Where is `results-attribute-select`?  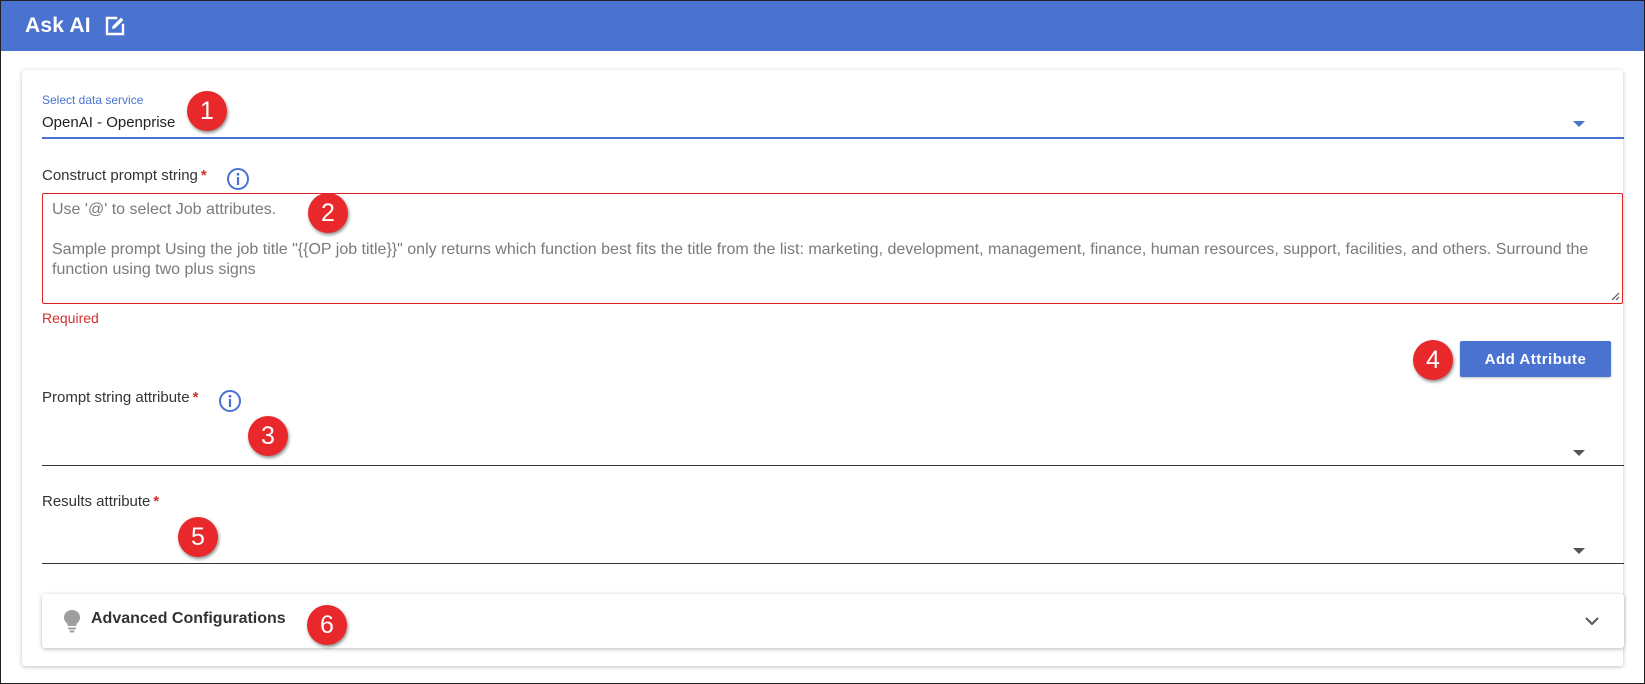
results-attribute-select is located at coordinates (833, 563).